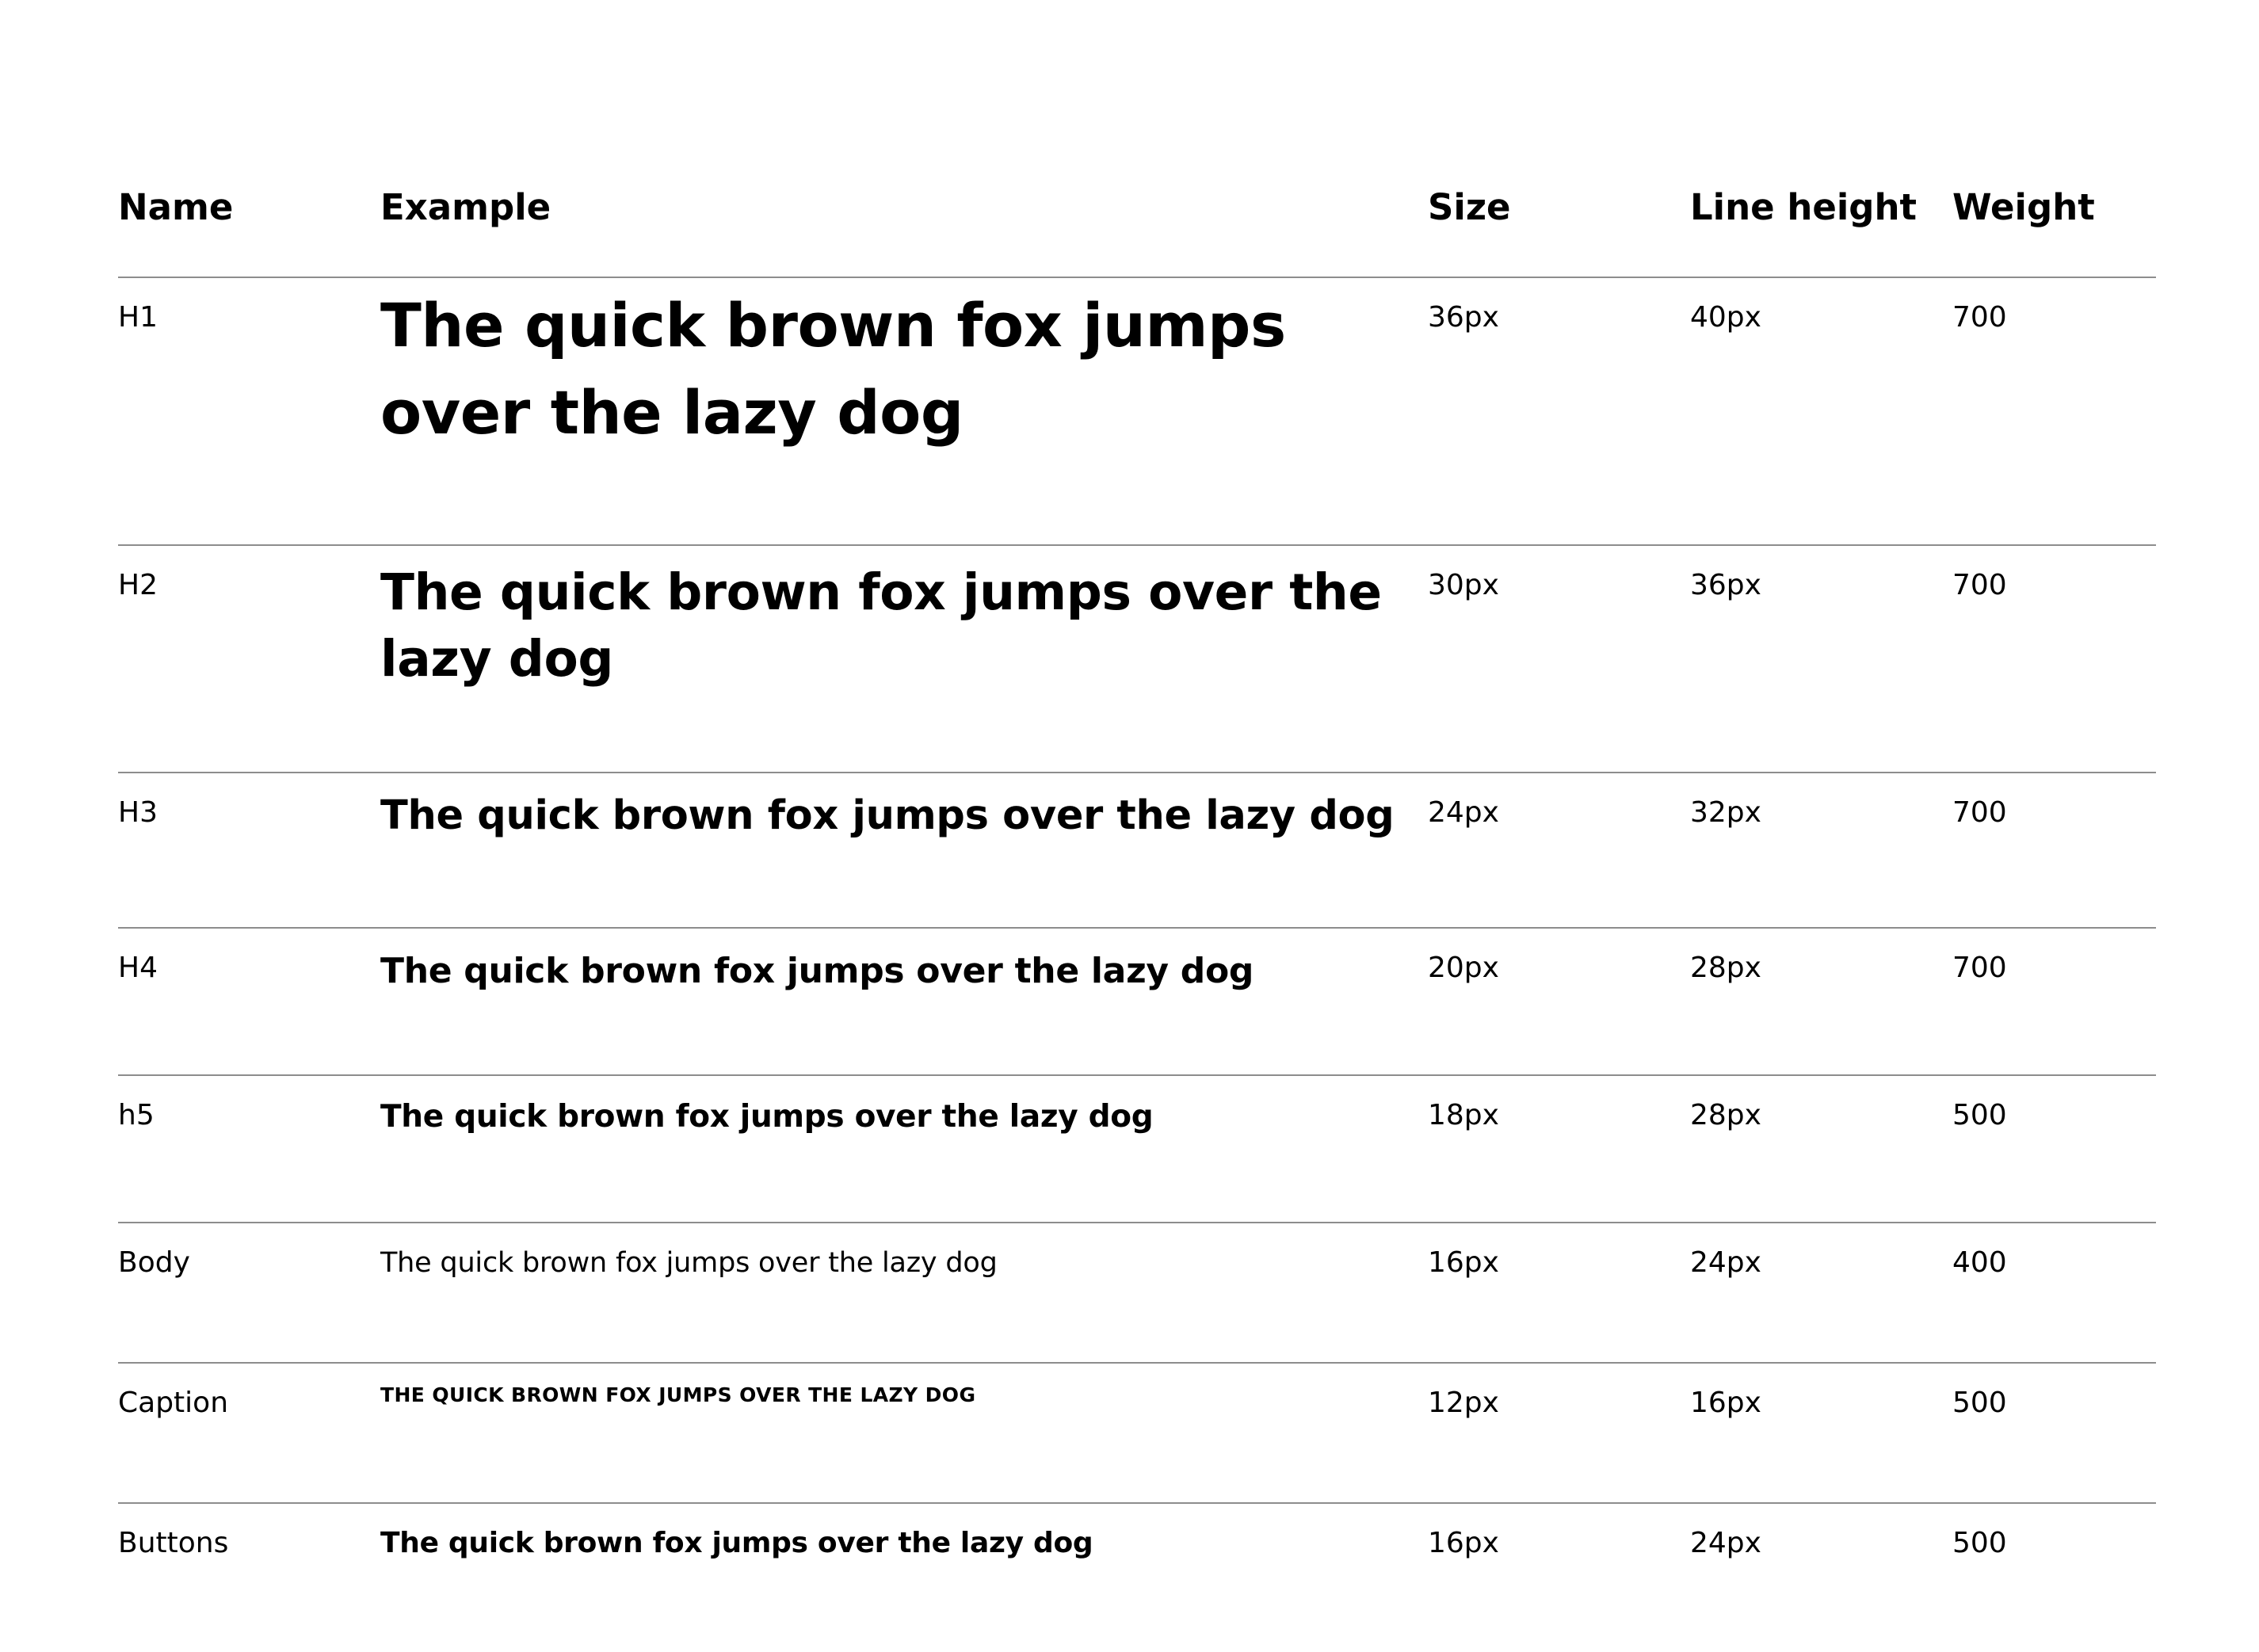 This screenshot has height=1652, width=2259. I want to click on cell-size: 36px, so click(1559, 411).